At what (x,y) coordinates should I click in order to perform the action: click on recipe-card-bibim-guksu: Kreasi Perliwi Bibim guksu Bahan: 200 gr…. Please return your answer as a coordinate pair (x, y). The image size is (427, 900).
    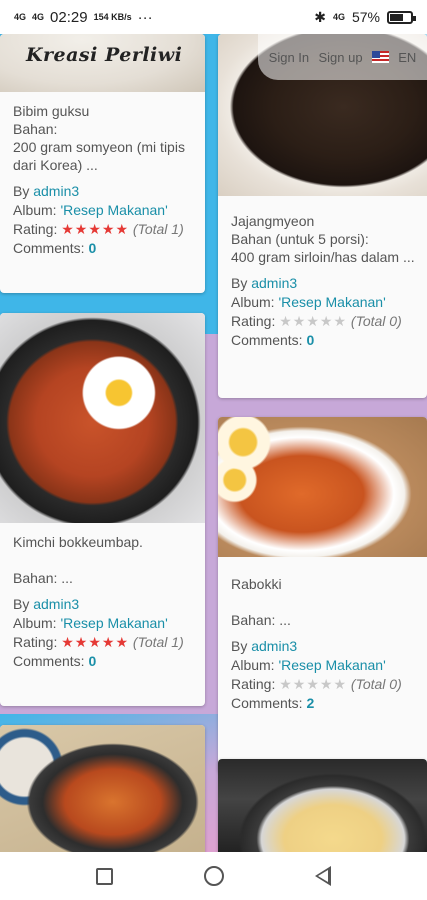
    Looking at the image, I should click on (102, 163).